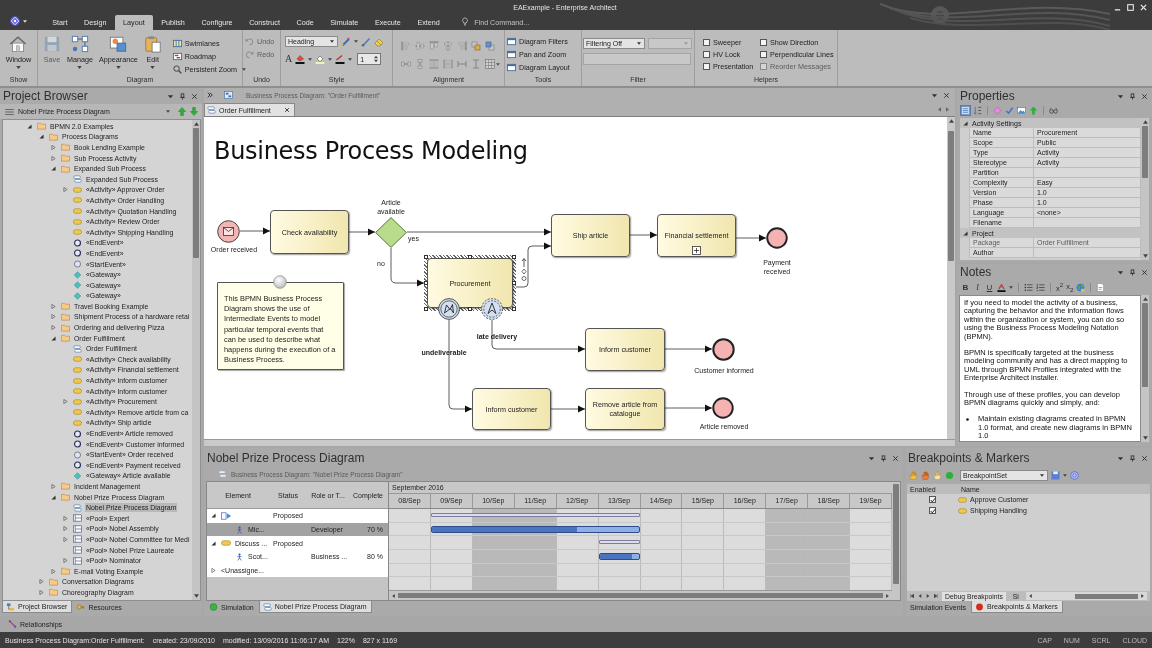  Describe the element at coordinates (210, 95) in the screenshot. I see `double-chevron-icon` at that location.